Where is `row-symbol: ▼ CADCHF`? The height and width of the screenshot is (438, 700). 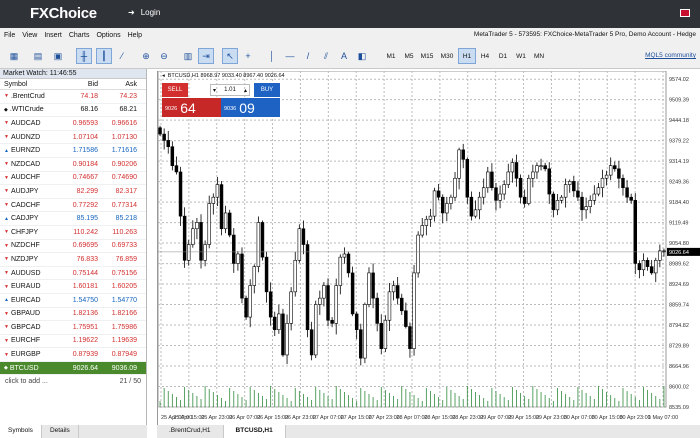 row-symbol: ▼ CADCHF is located at coordinates (28, 205).